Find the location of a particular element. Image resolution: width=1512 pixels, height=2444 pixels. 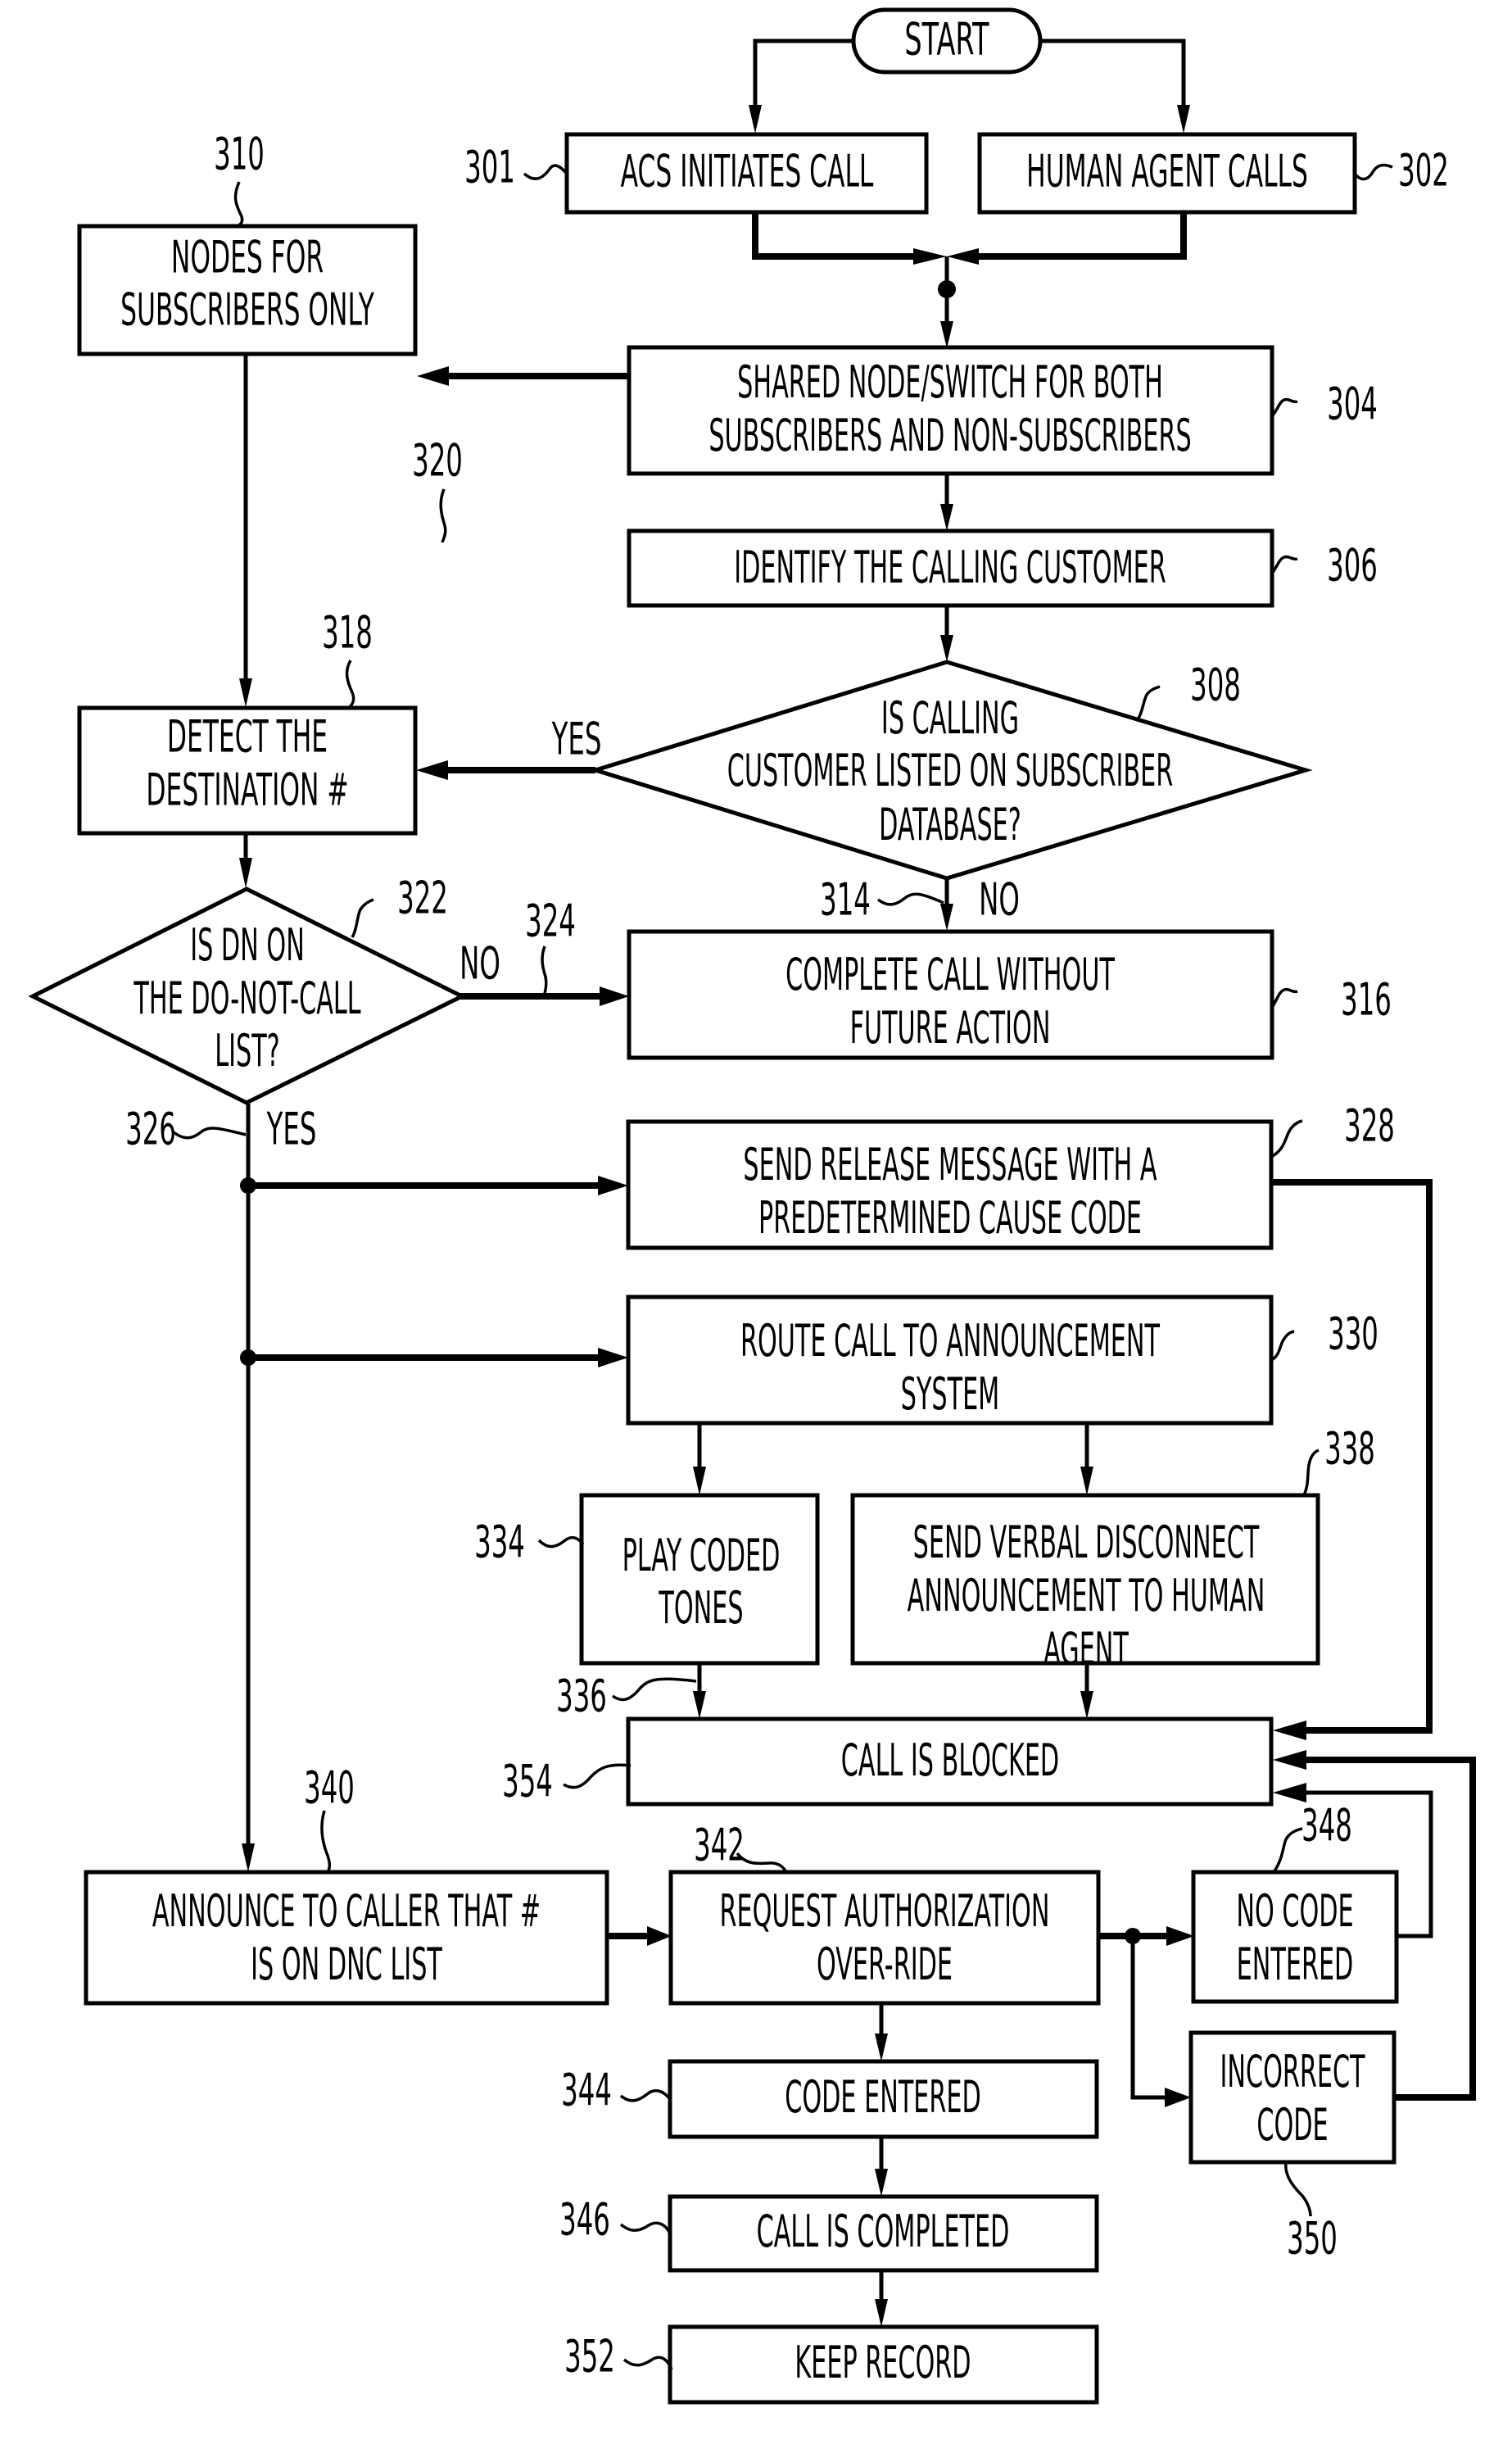

ref-328: 328 is located at coordinates (1370, 1126).